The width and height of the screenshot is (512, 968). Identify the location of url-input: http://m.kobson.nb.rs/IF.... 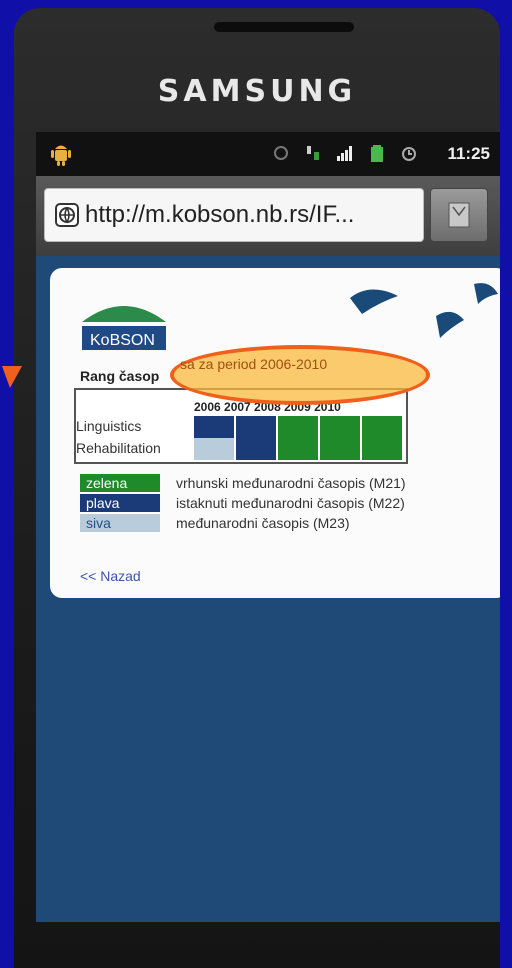
(234, 215).